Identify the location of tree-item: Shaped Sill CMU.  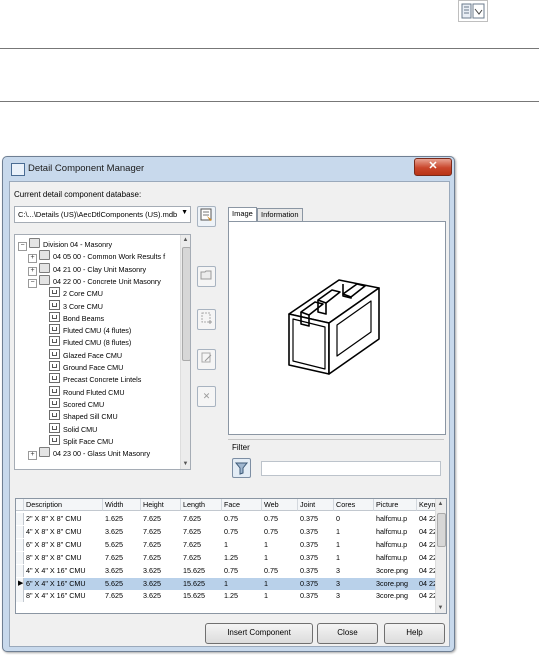
(78, 416).